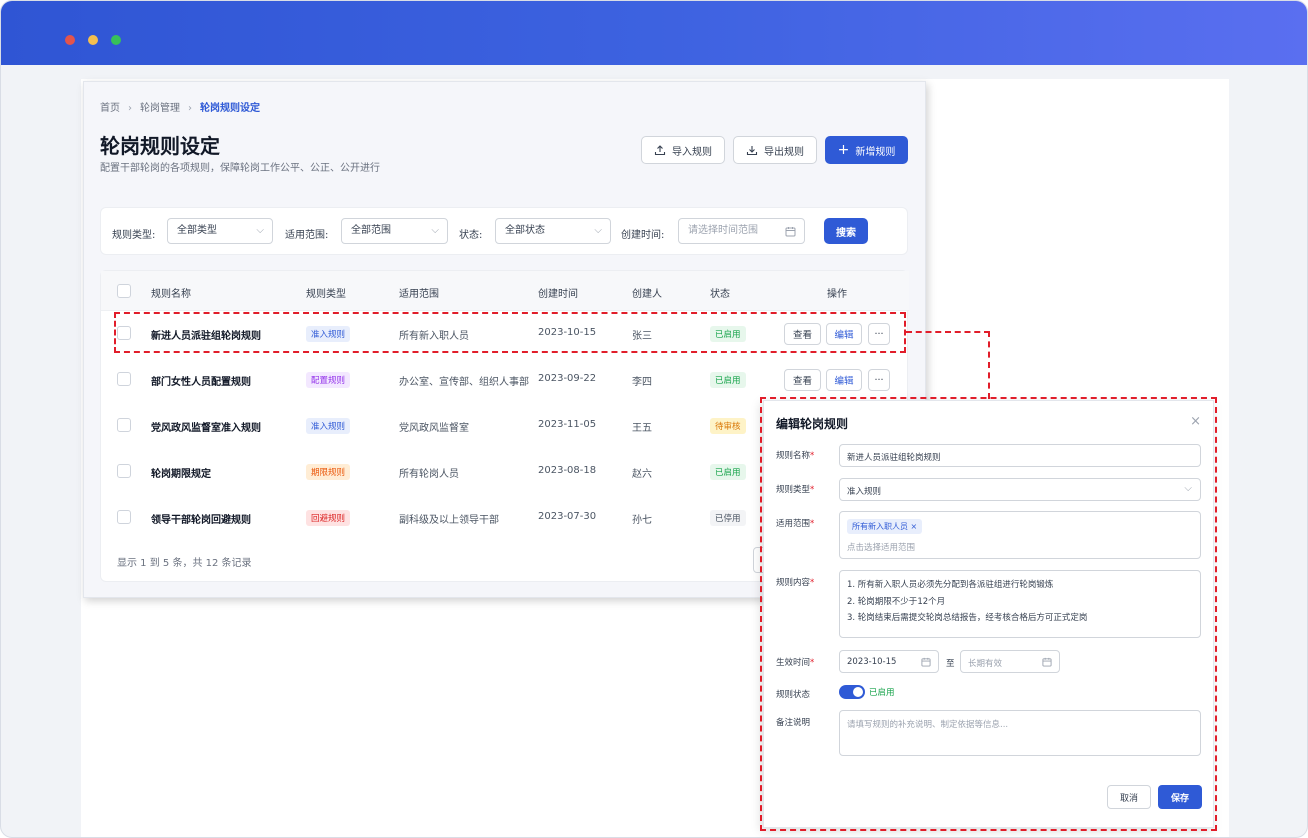 The image size is (1308, 838). Describe the element at coordinates (728, 426) in the screenshot. I see `status-badge: 待审核` at that location.